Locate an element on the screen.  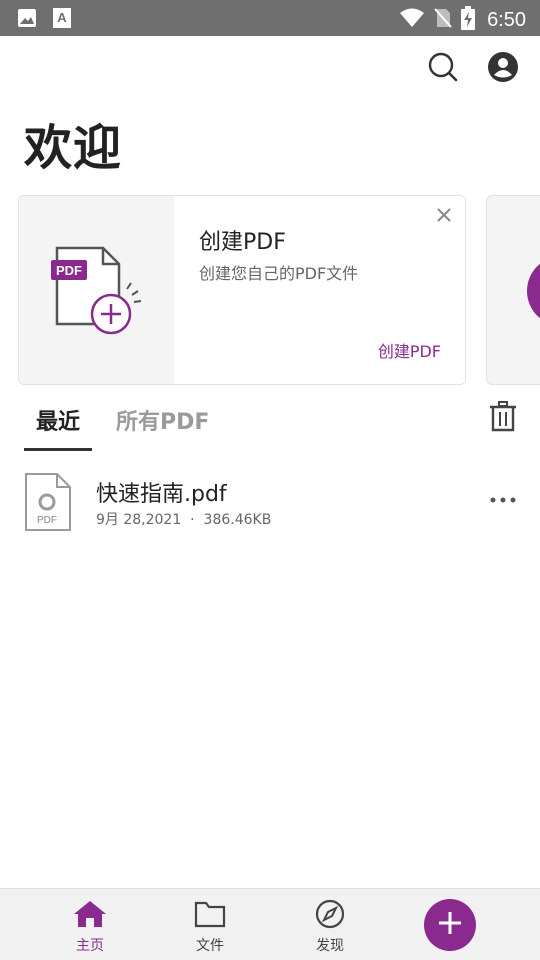
create-pdf-link: 创建PDF is located at coordinates (409, 350).